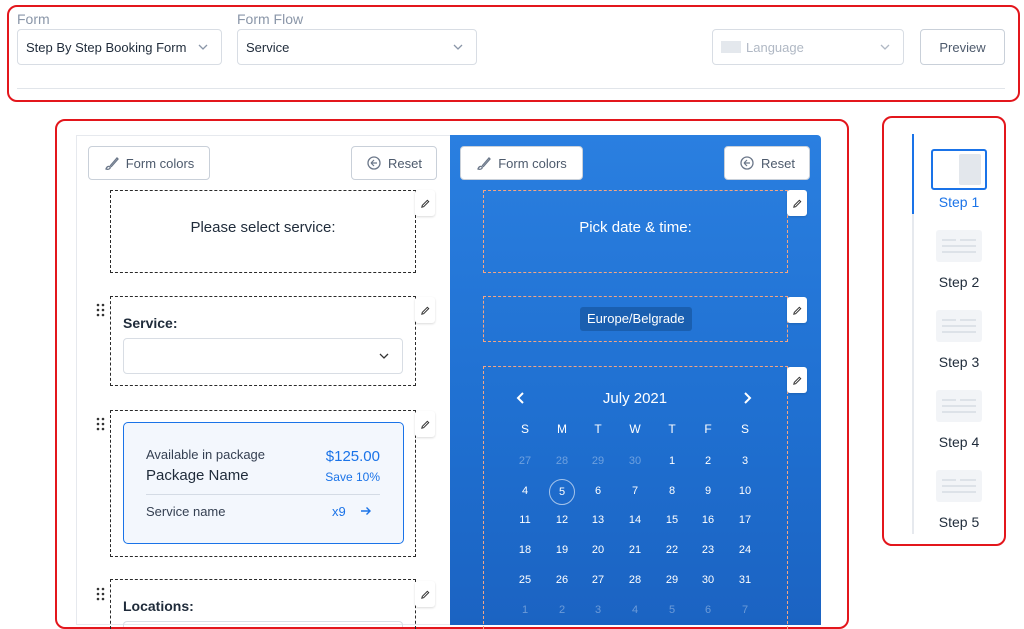 Image resolution: width=1024 pixels, height=629 pixels. Describe the element at coordinates (357, 47) in the screenshot. I see `form-flow-select: Service` at that location.